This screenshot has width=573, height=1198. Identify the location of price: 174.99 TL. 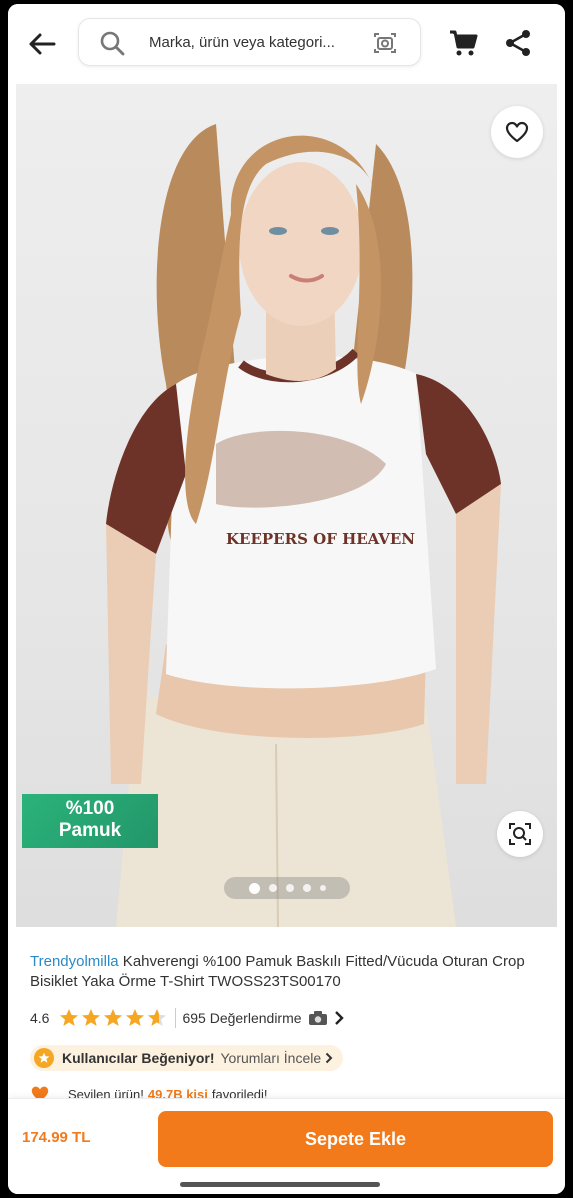
(56, 1137).